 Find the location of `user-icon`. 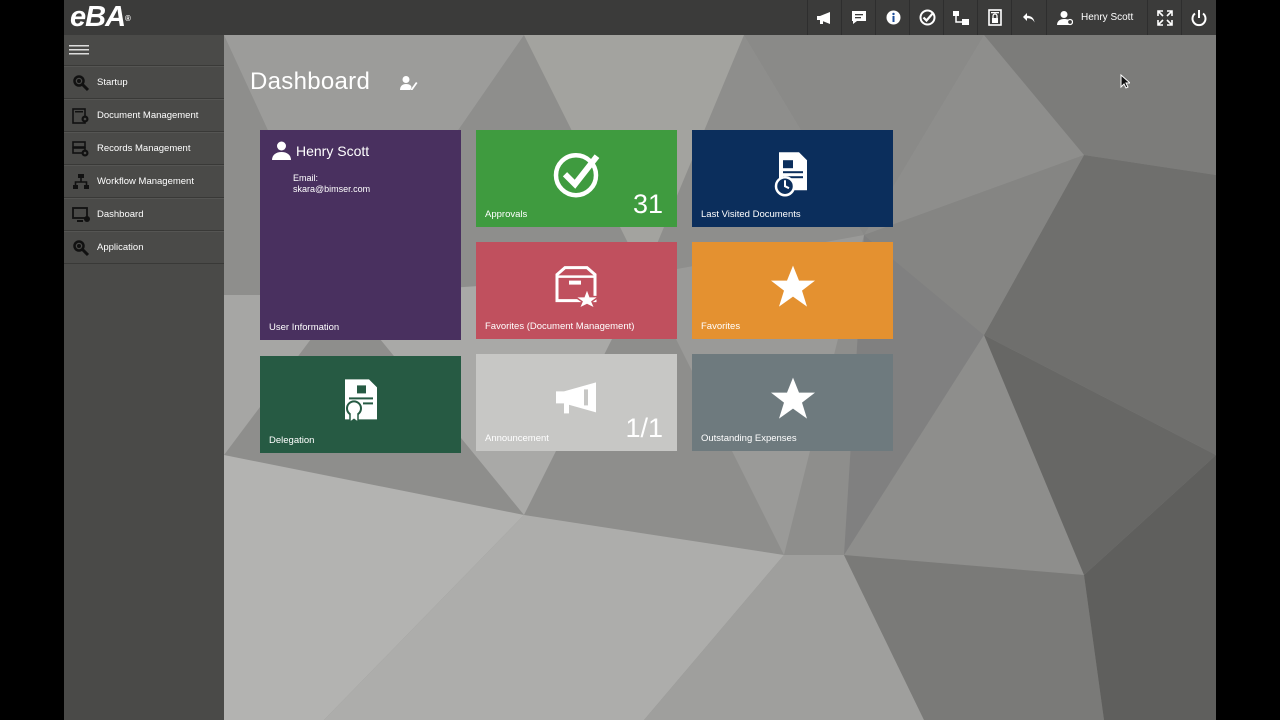

user-icon is located at coordinates (281, 150).